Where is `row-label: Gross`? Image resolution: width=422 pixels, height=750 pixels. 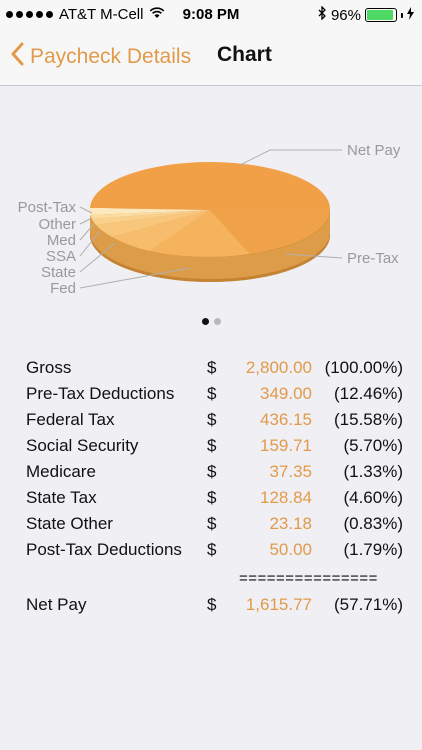
row-label: Gross is located at coordinates (49, 367).